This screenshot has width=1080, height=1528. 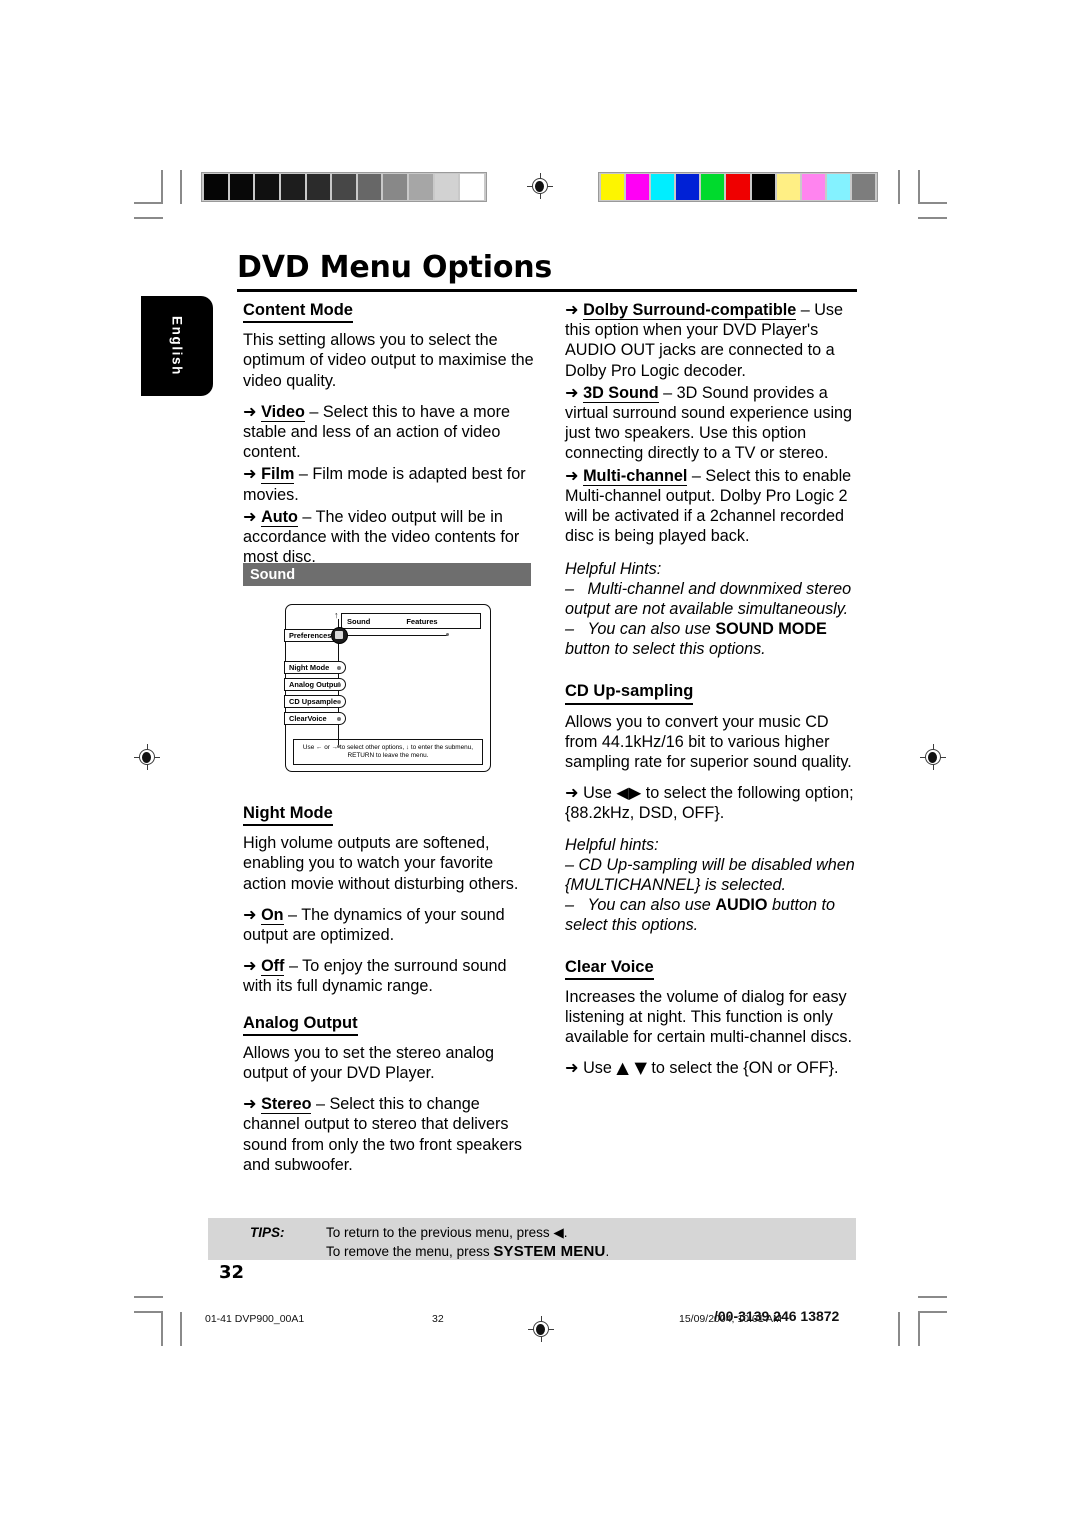 I want to click on tips-line-2-post: ., so click(x=607, y=1251).